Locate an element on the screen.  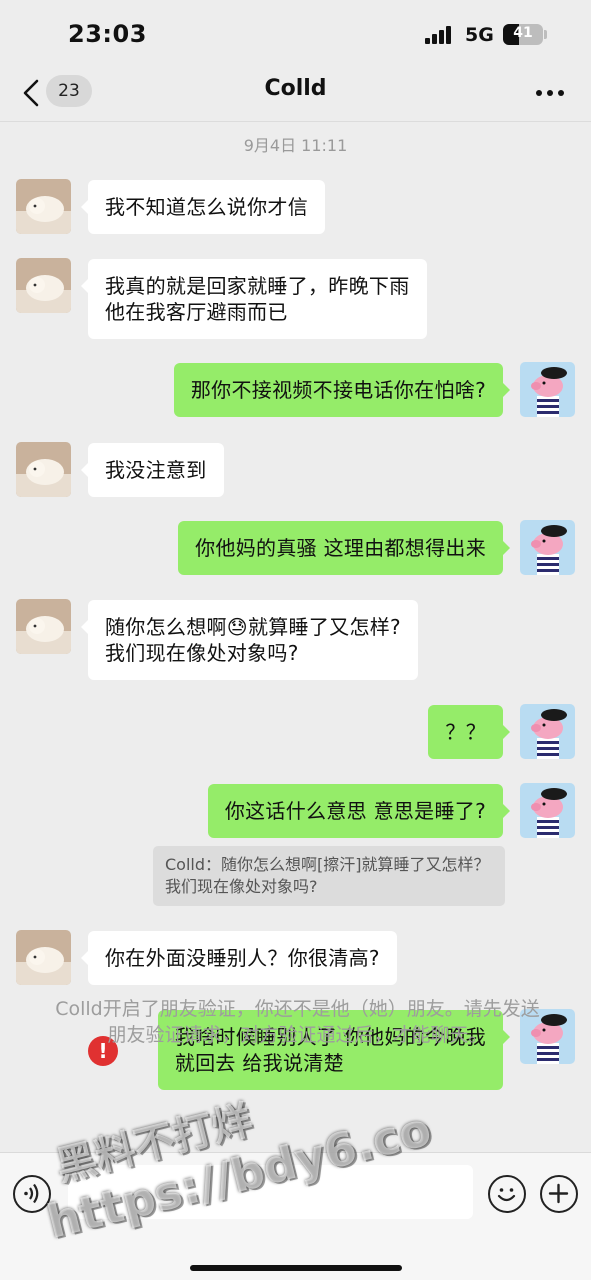
battery-level: 41 is located at coordinates (523, 33).